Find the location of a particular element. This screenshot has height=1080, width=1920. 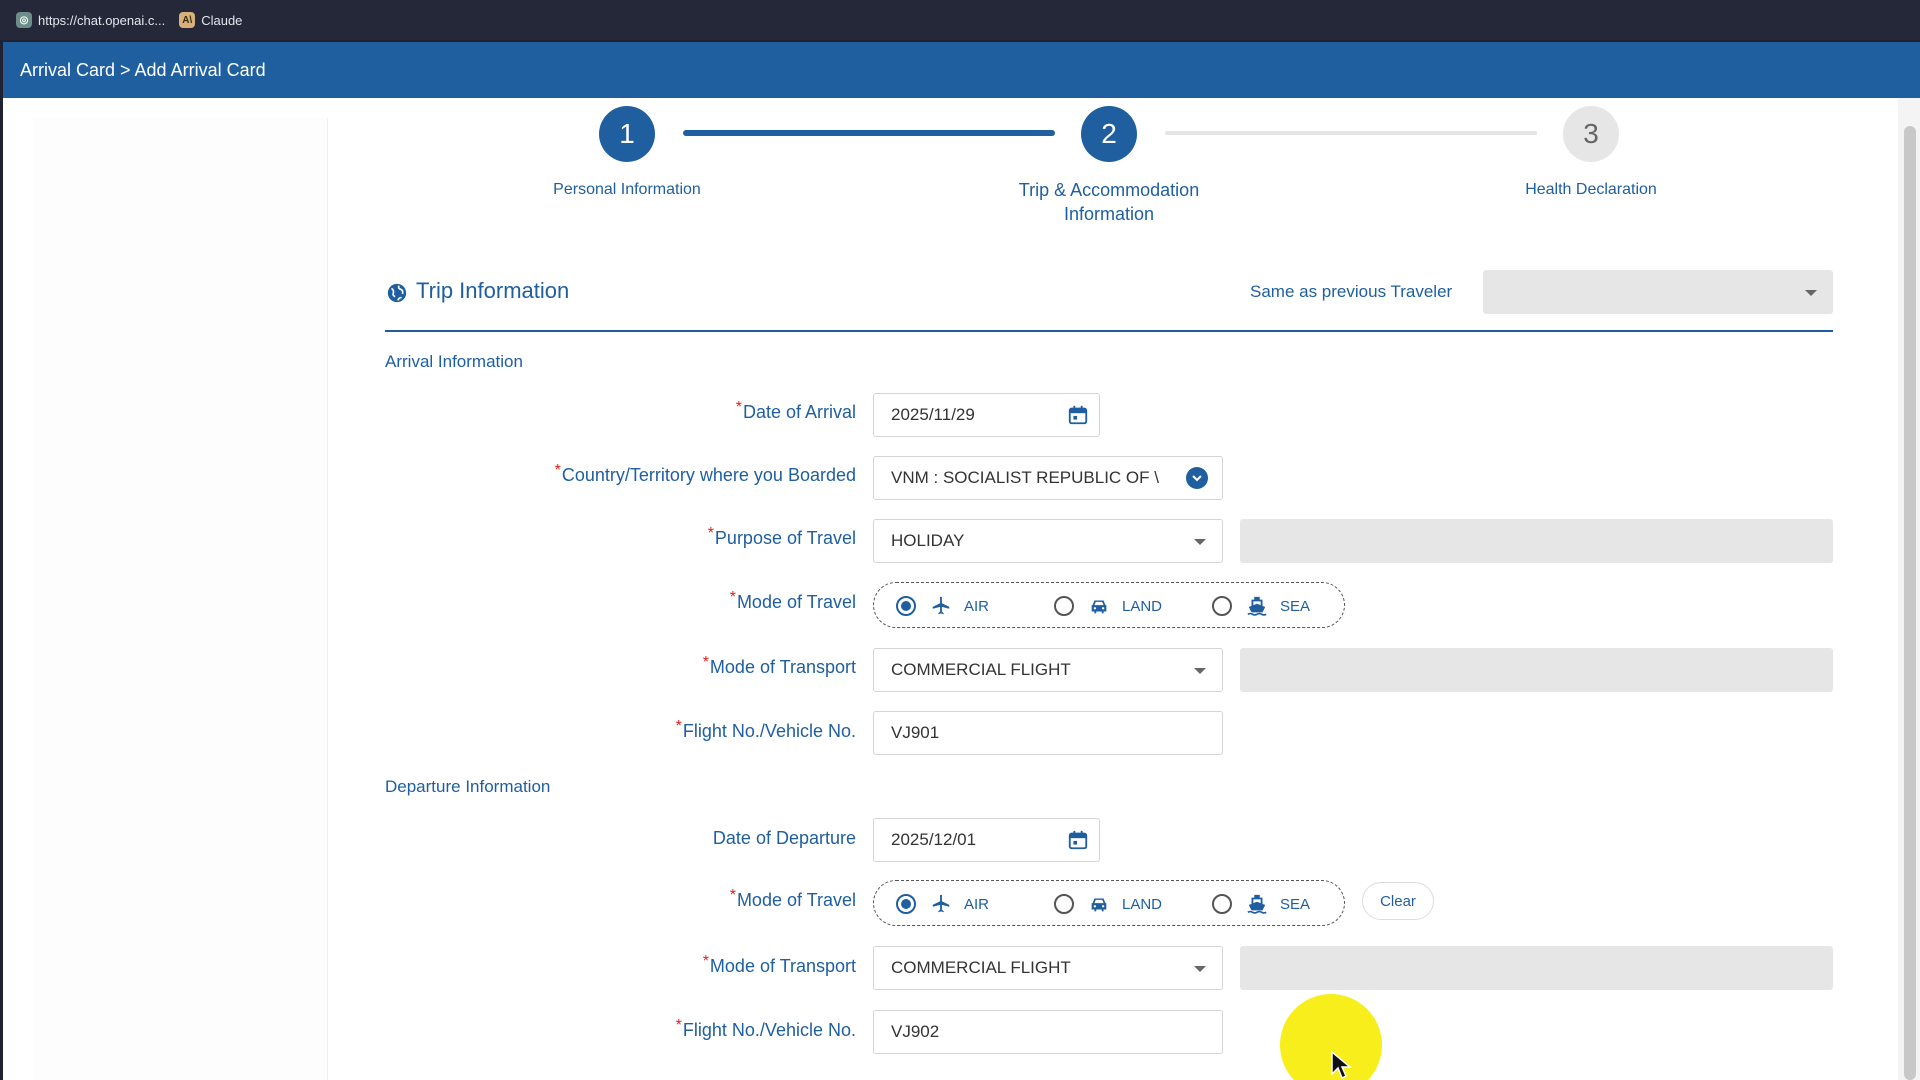

arrival-date-value: 2025/11/29 is located at coordinates (933, 414).